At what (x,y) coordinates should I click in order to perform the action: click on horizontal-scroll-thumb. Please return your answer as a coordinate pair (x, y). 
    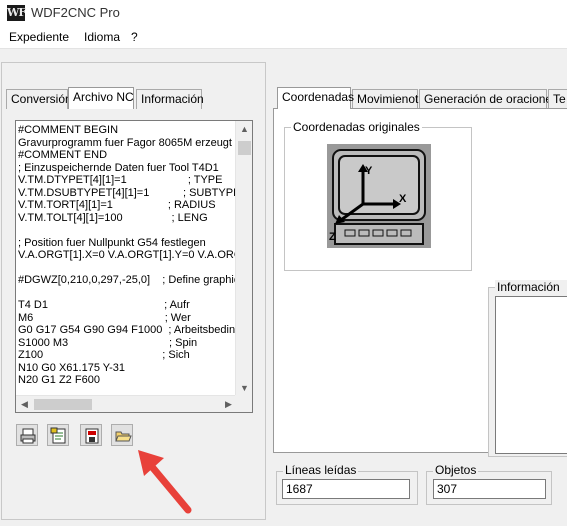
    Looking at the image, I should click on (63, 404).